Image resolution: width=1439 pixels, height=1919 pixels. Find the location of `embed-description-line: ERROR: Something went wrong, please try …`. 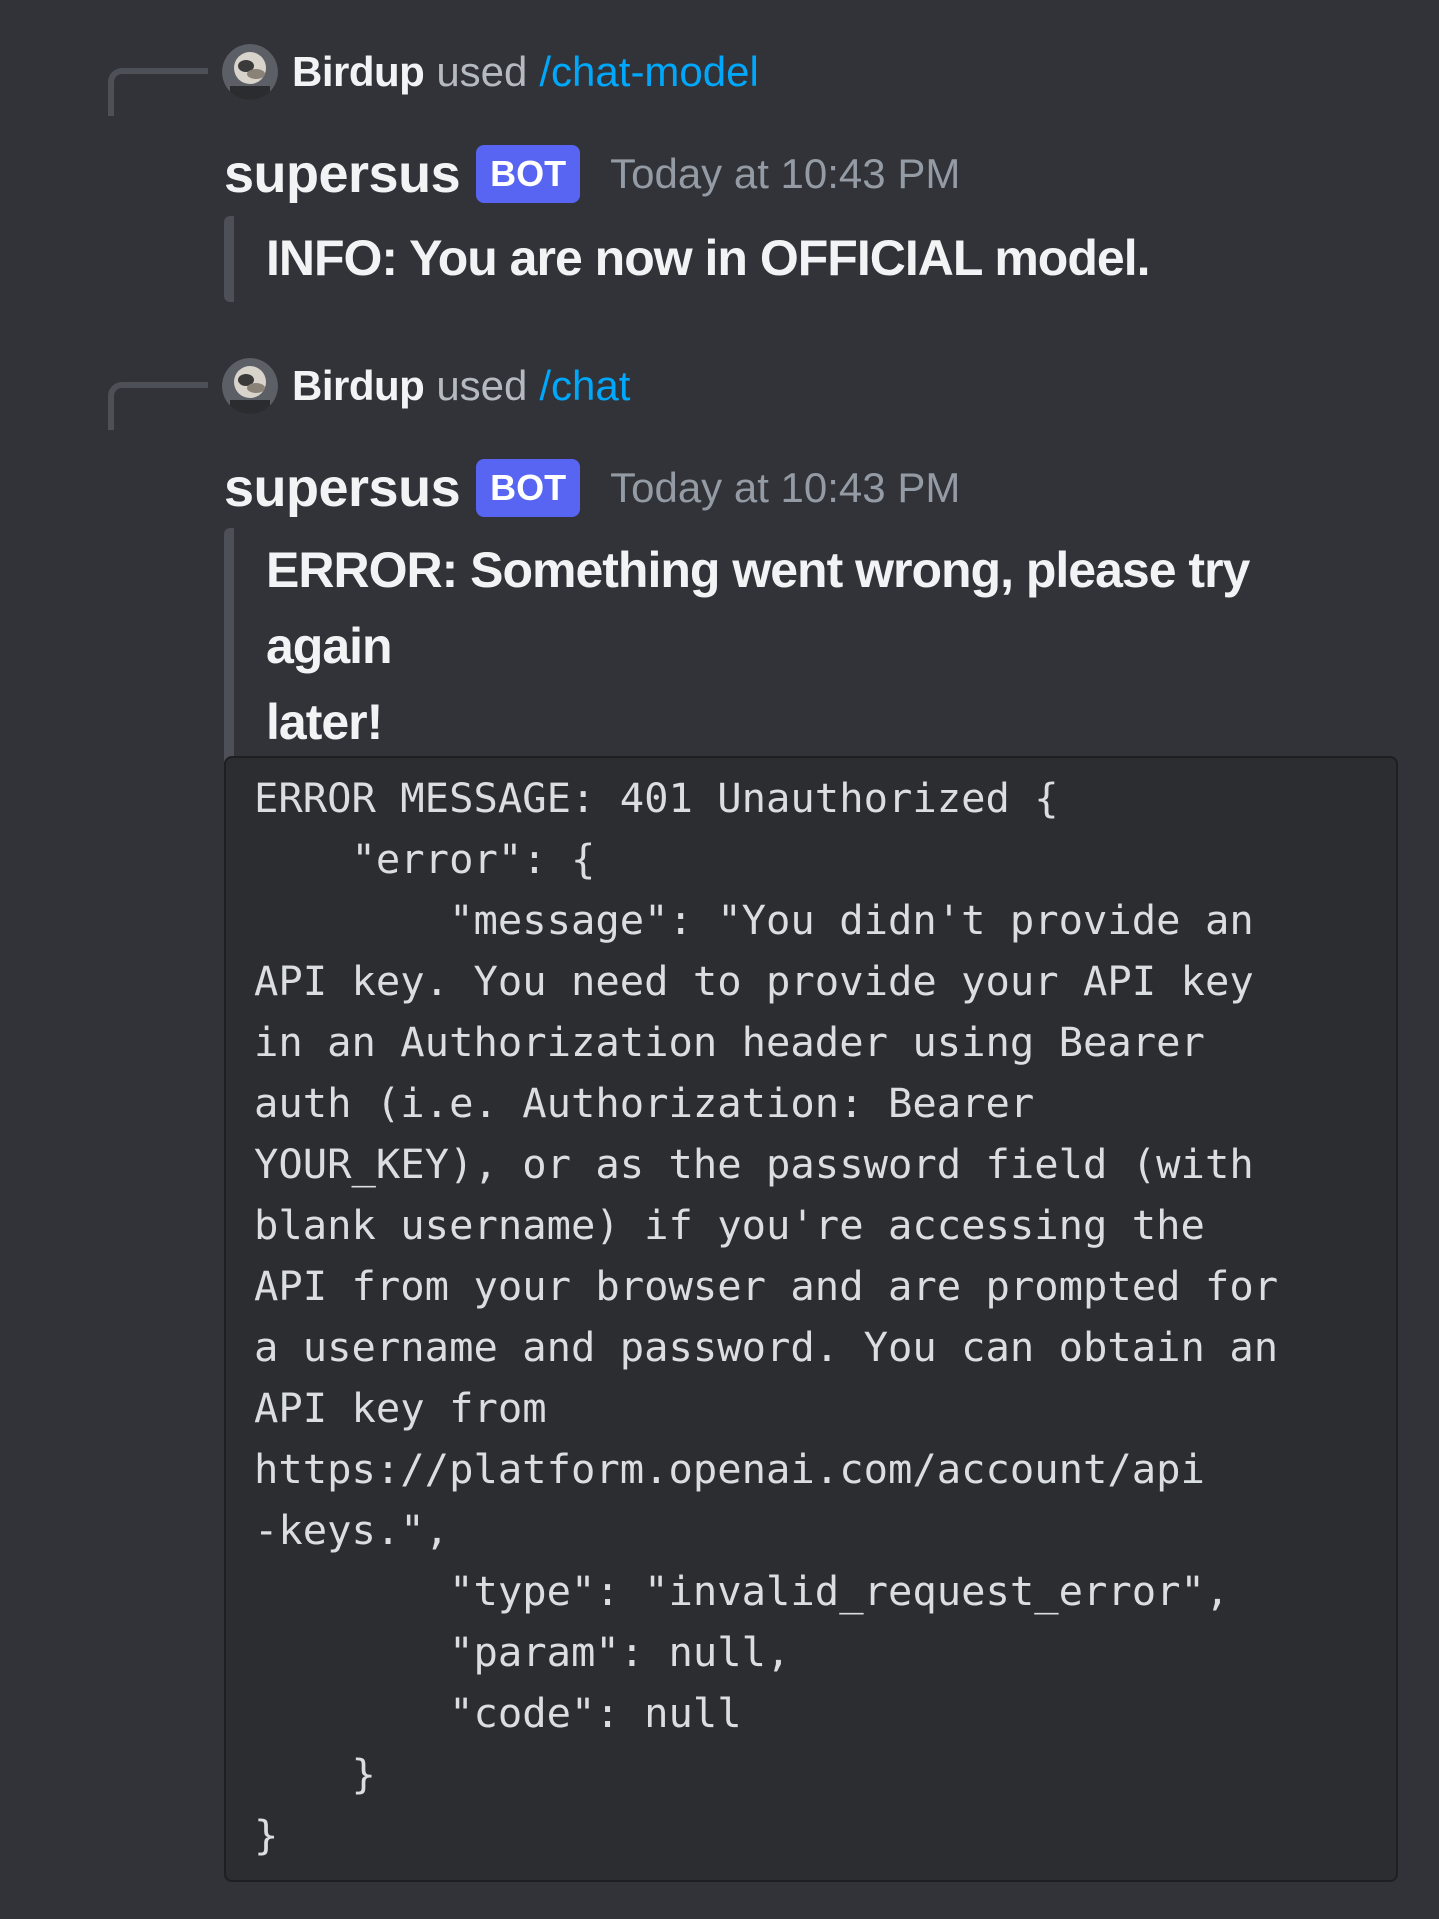

embed-description-line: ERROR: Something went wrong, please try … is located at coordinates (758, 608).